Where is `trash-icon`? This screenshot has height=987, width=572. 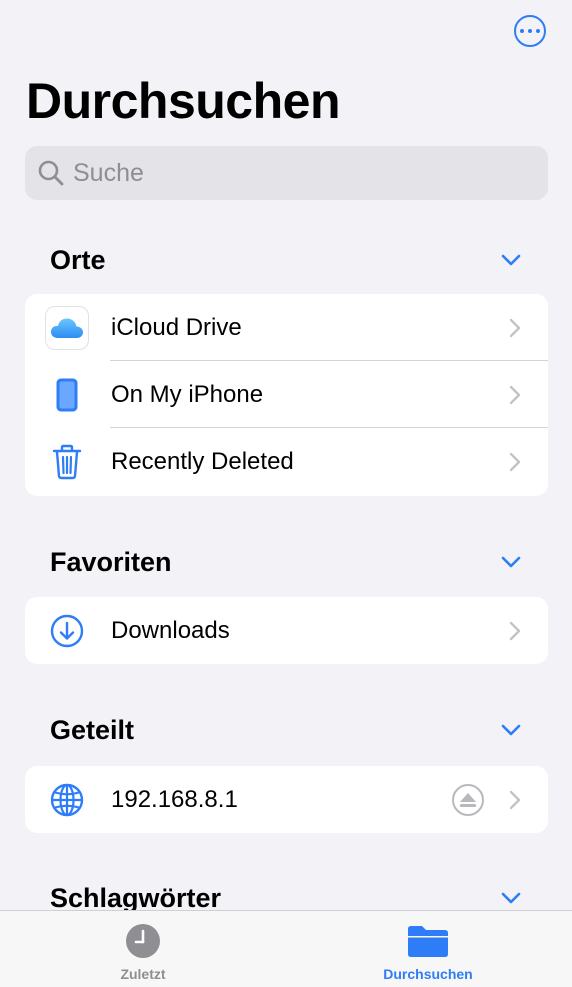 trash-icon is located at coordinates (67, 462).